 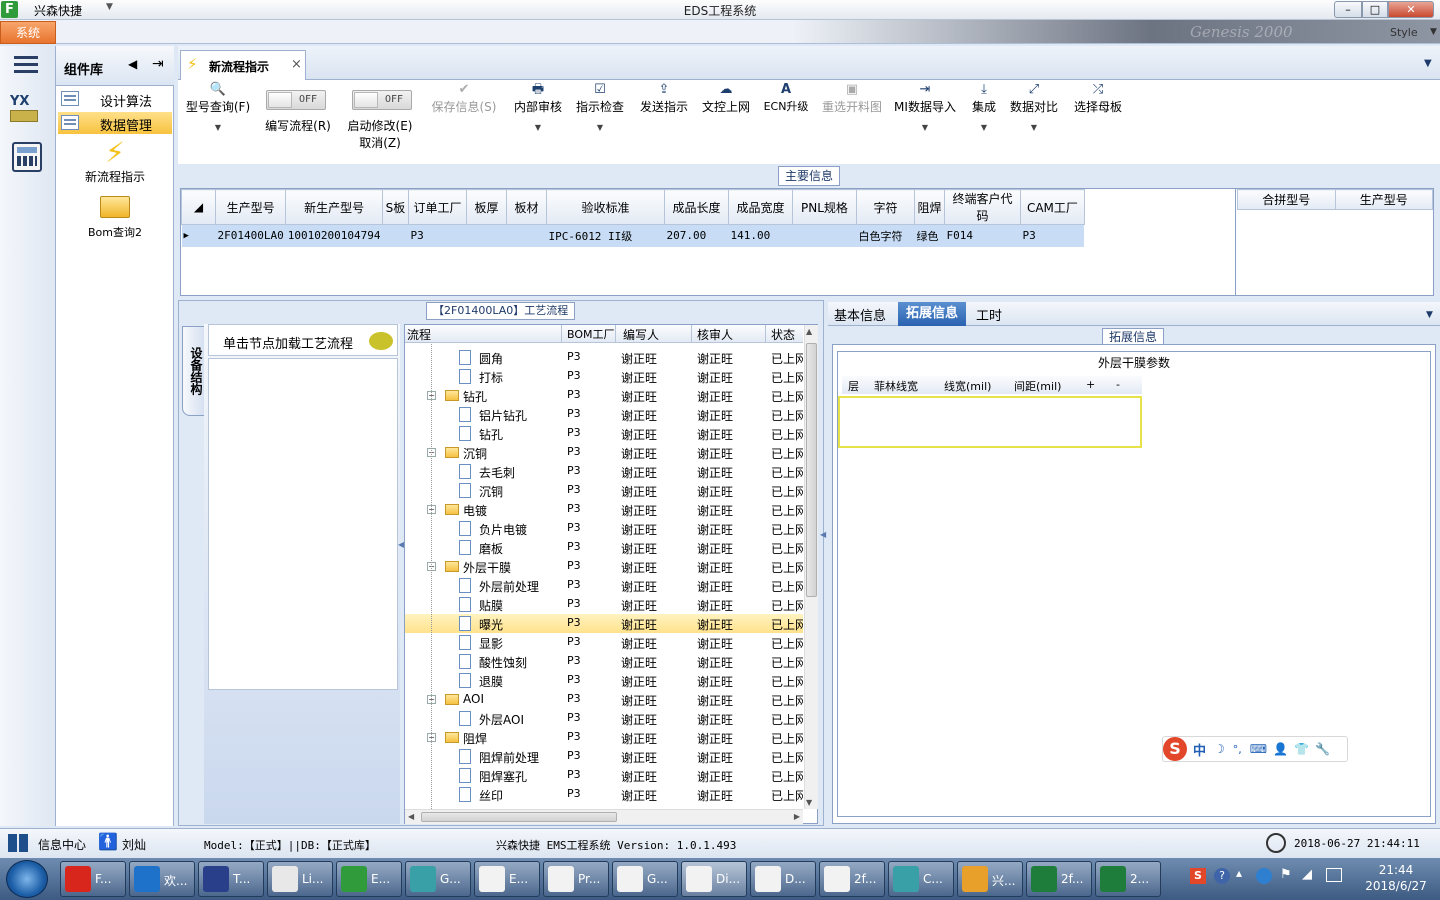 What do you see at coordinates (604, 794) in the screenshot?
I see `tree-row: 丝印 P3 谢正旺 谢正旺 已上网` at bounding box center [604, 794].